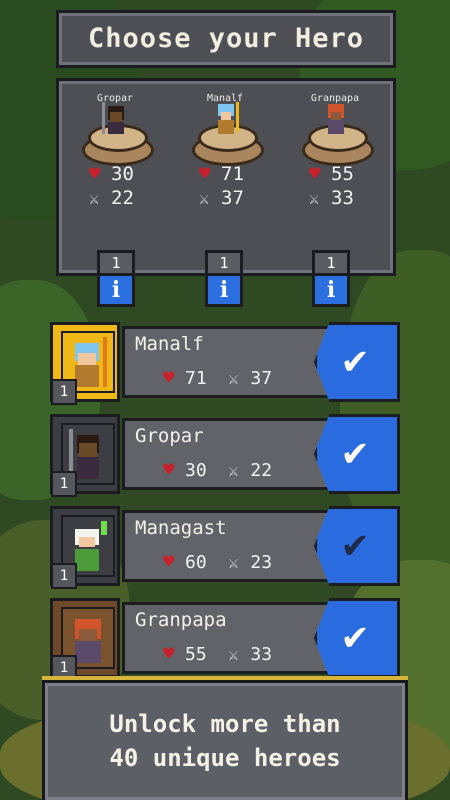  I want to click on page-title: Choose your Hero, so click(226, 39).